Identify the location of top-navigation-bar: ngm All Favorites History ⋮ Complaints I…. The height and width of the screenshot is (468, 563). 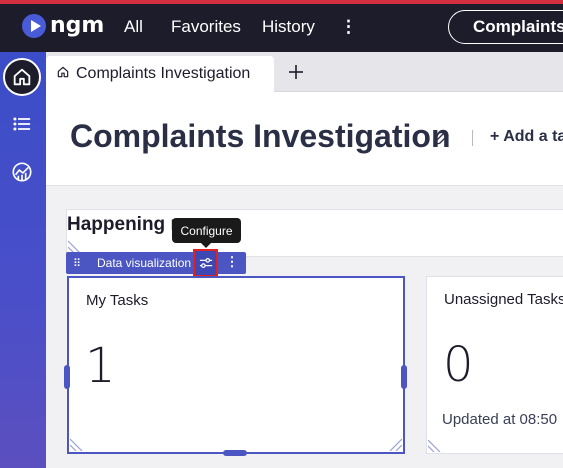
(281, 26).